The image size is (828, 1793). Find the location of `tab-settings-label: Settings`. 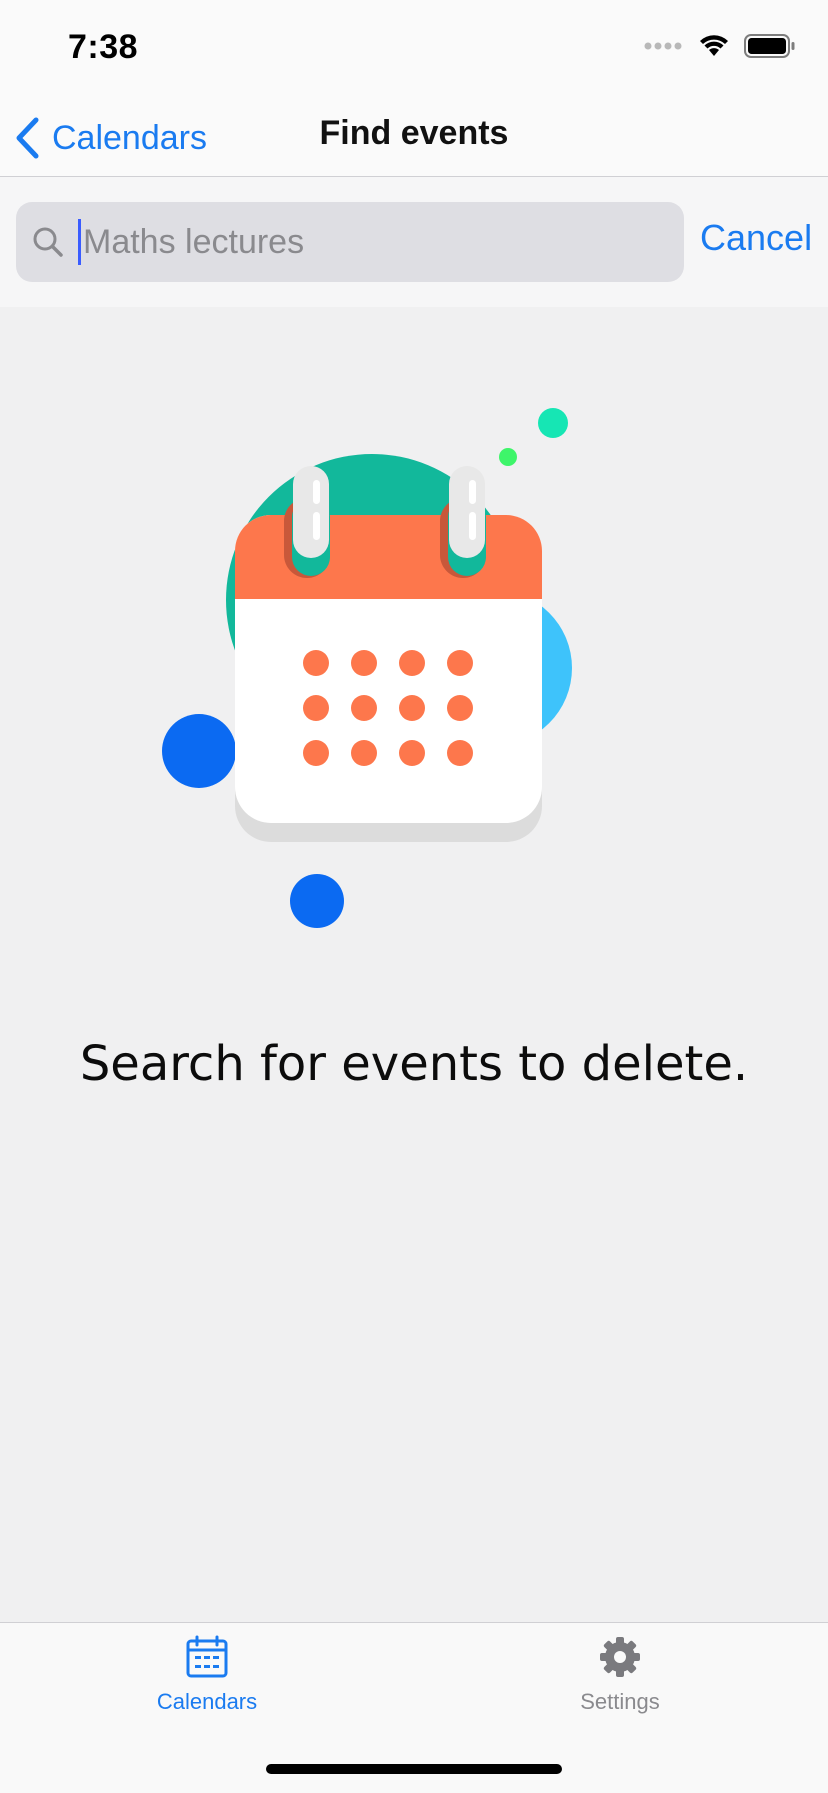

tab-settings-label: Settings is located at coordinates (620, 1701).